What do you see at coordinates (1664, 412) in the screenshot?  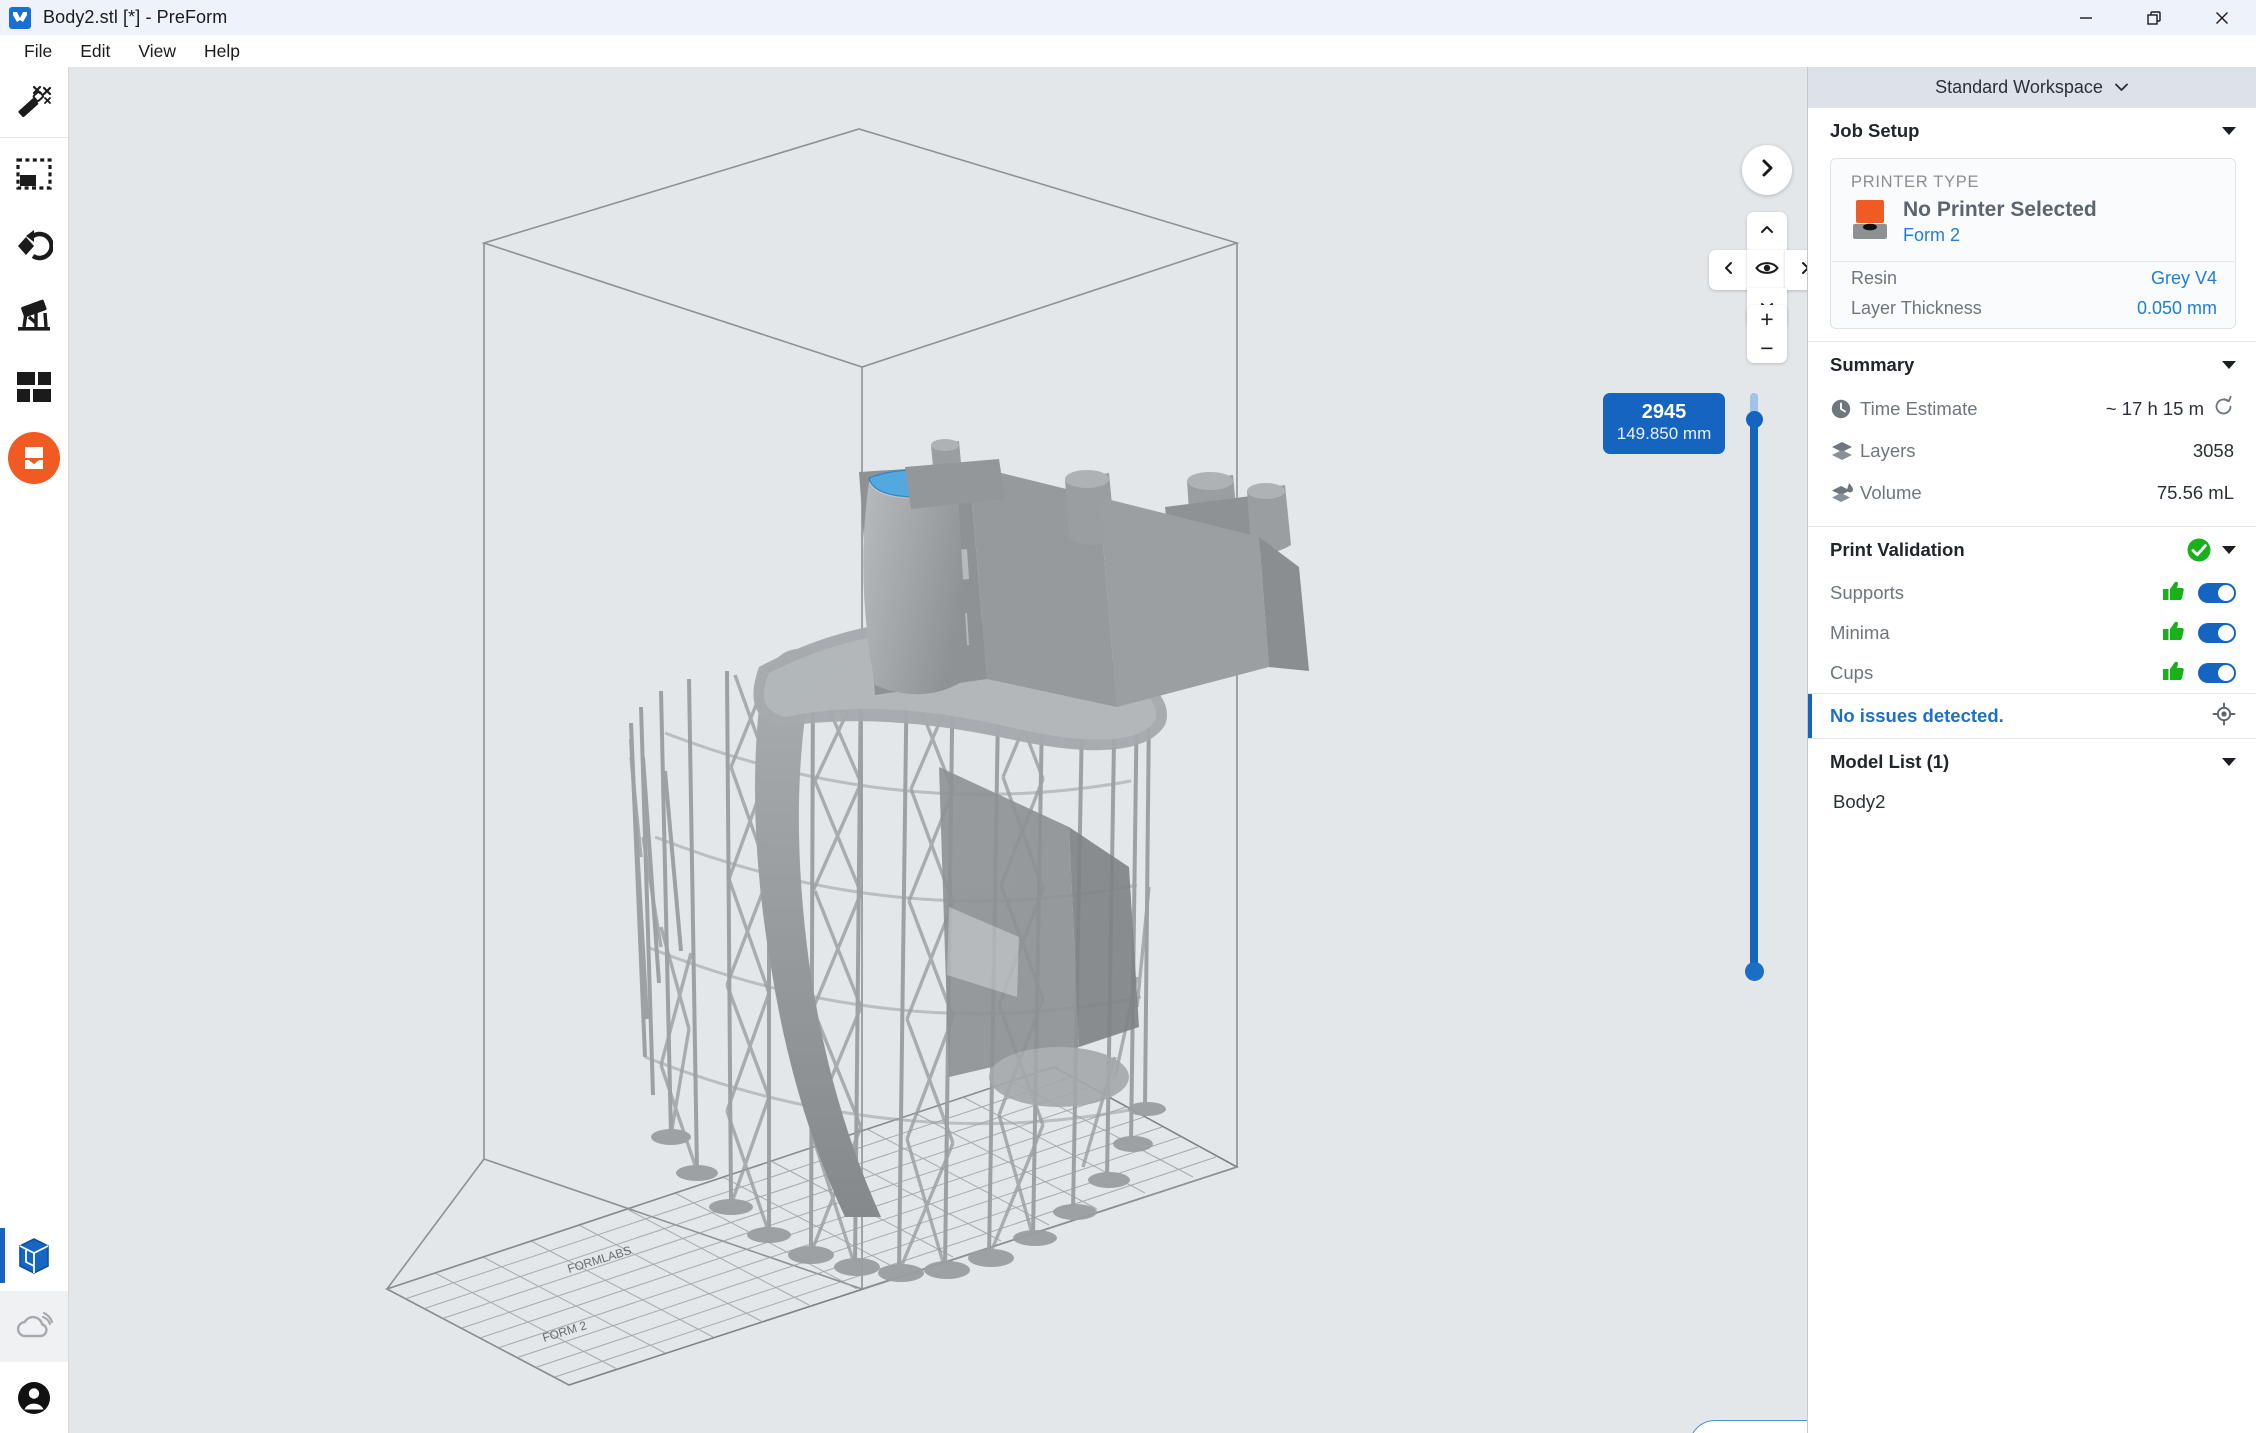 I see `layer-number: 2945` at bounding box center [1664, 412].